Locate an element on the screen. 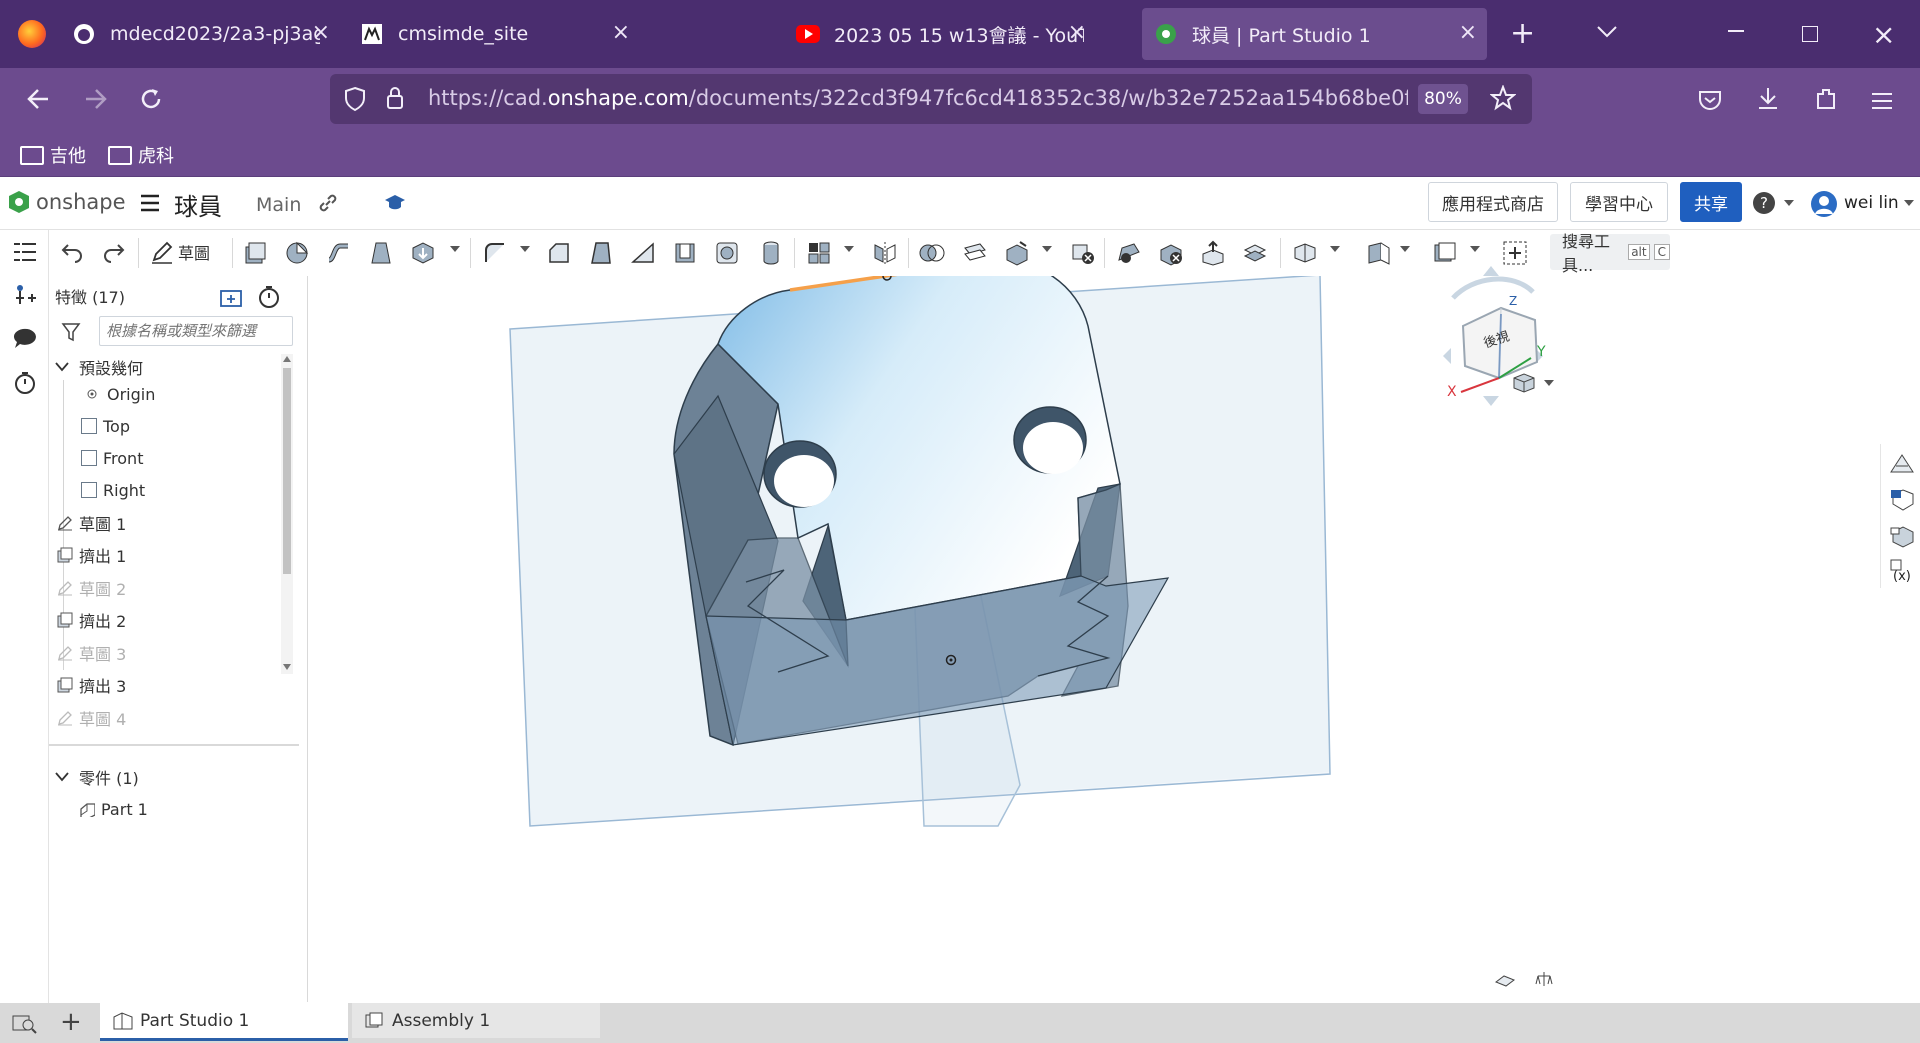  display-states-icon is located at coordinates (1902, 538).